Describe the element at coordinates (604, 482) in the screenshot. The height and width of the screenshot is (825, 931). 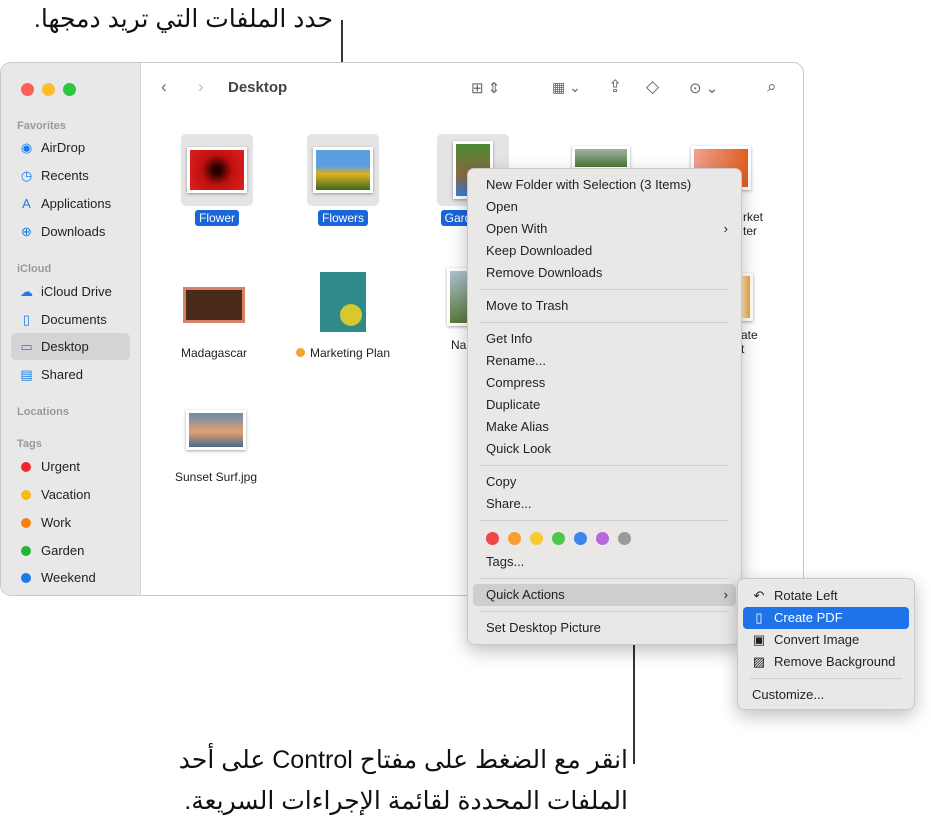
I see `menu-item-copy: Copy` at that location.